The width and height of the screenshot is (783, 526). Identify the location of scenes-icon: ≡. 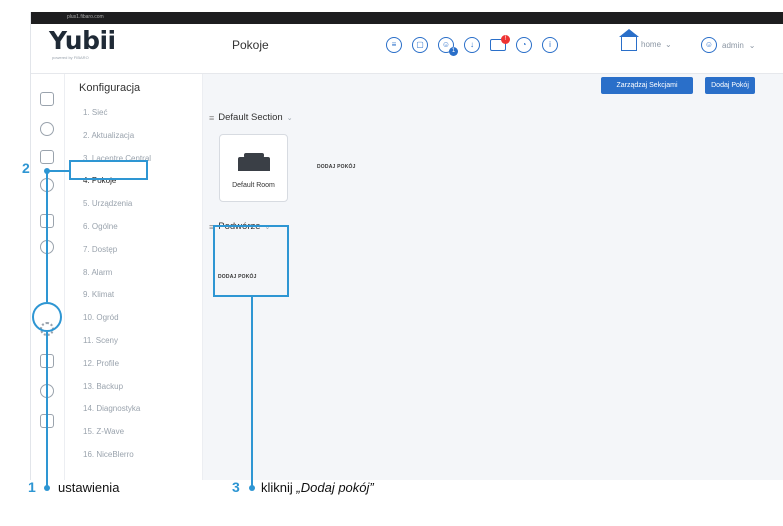
(394, 45).